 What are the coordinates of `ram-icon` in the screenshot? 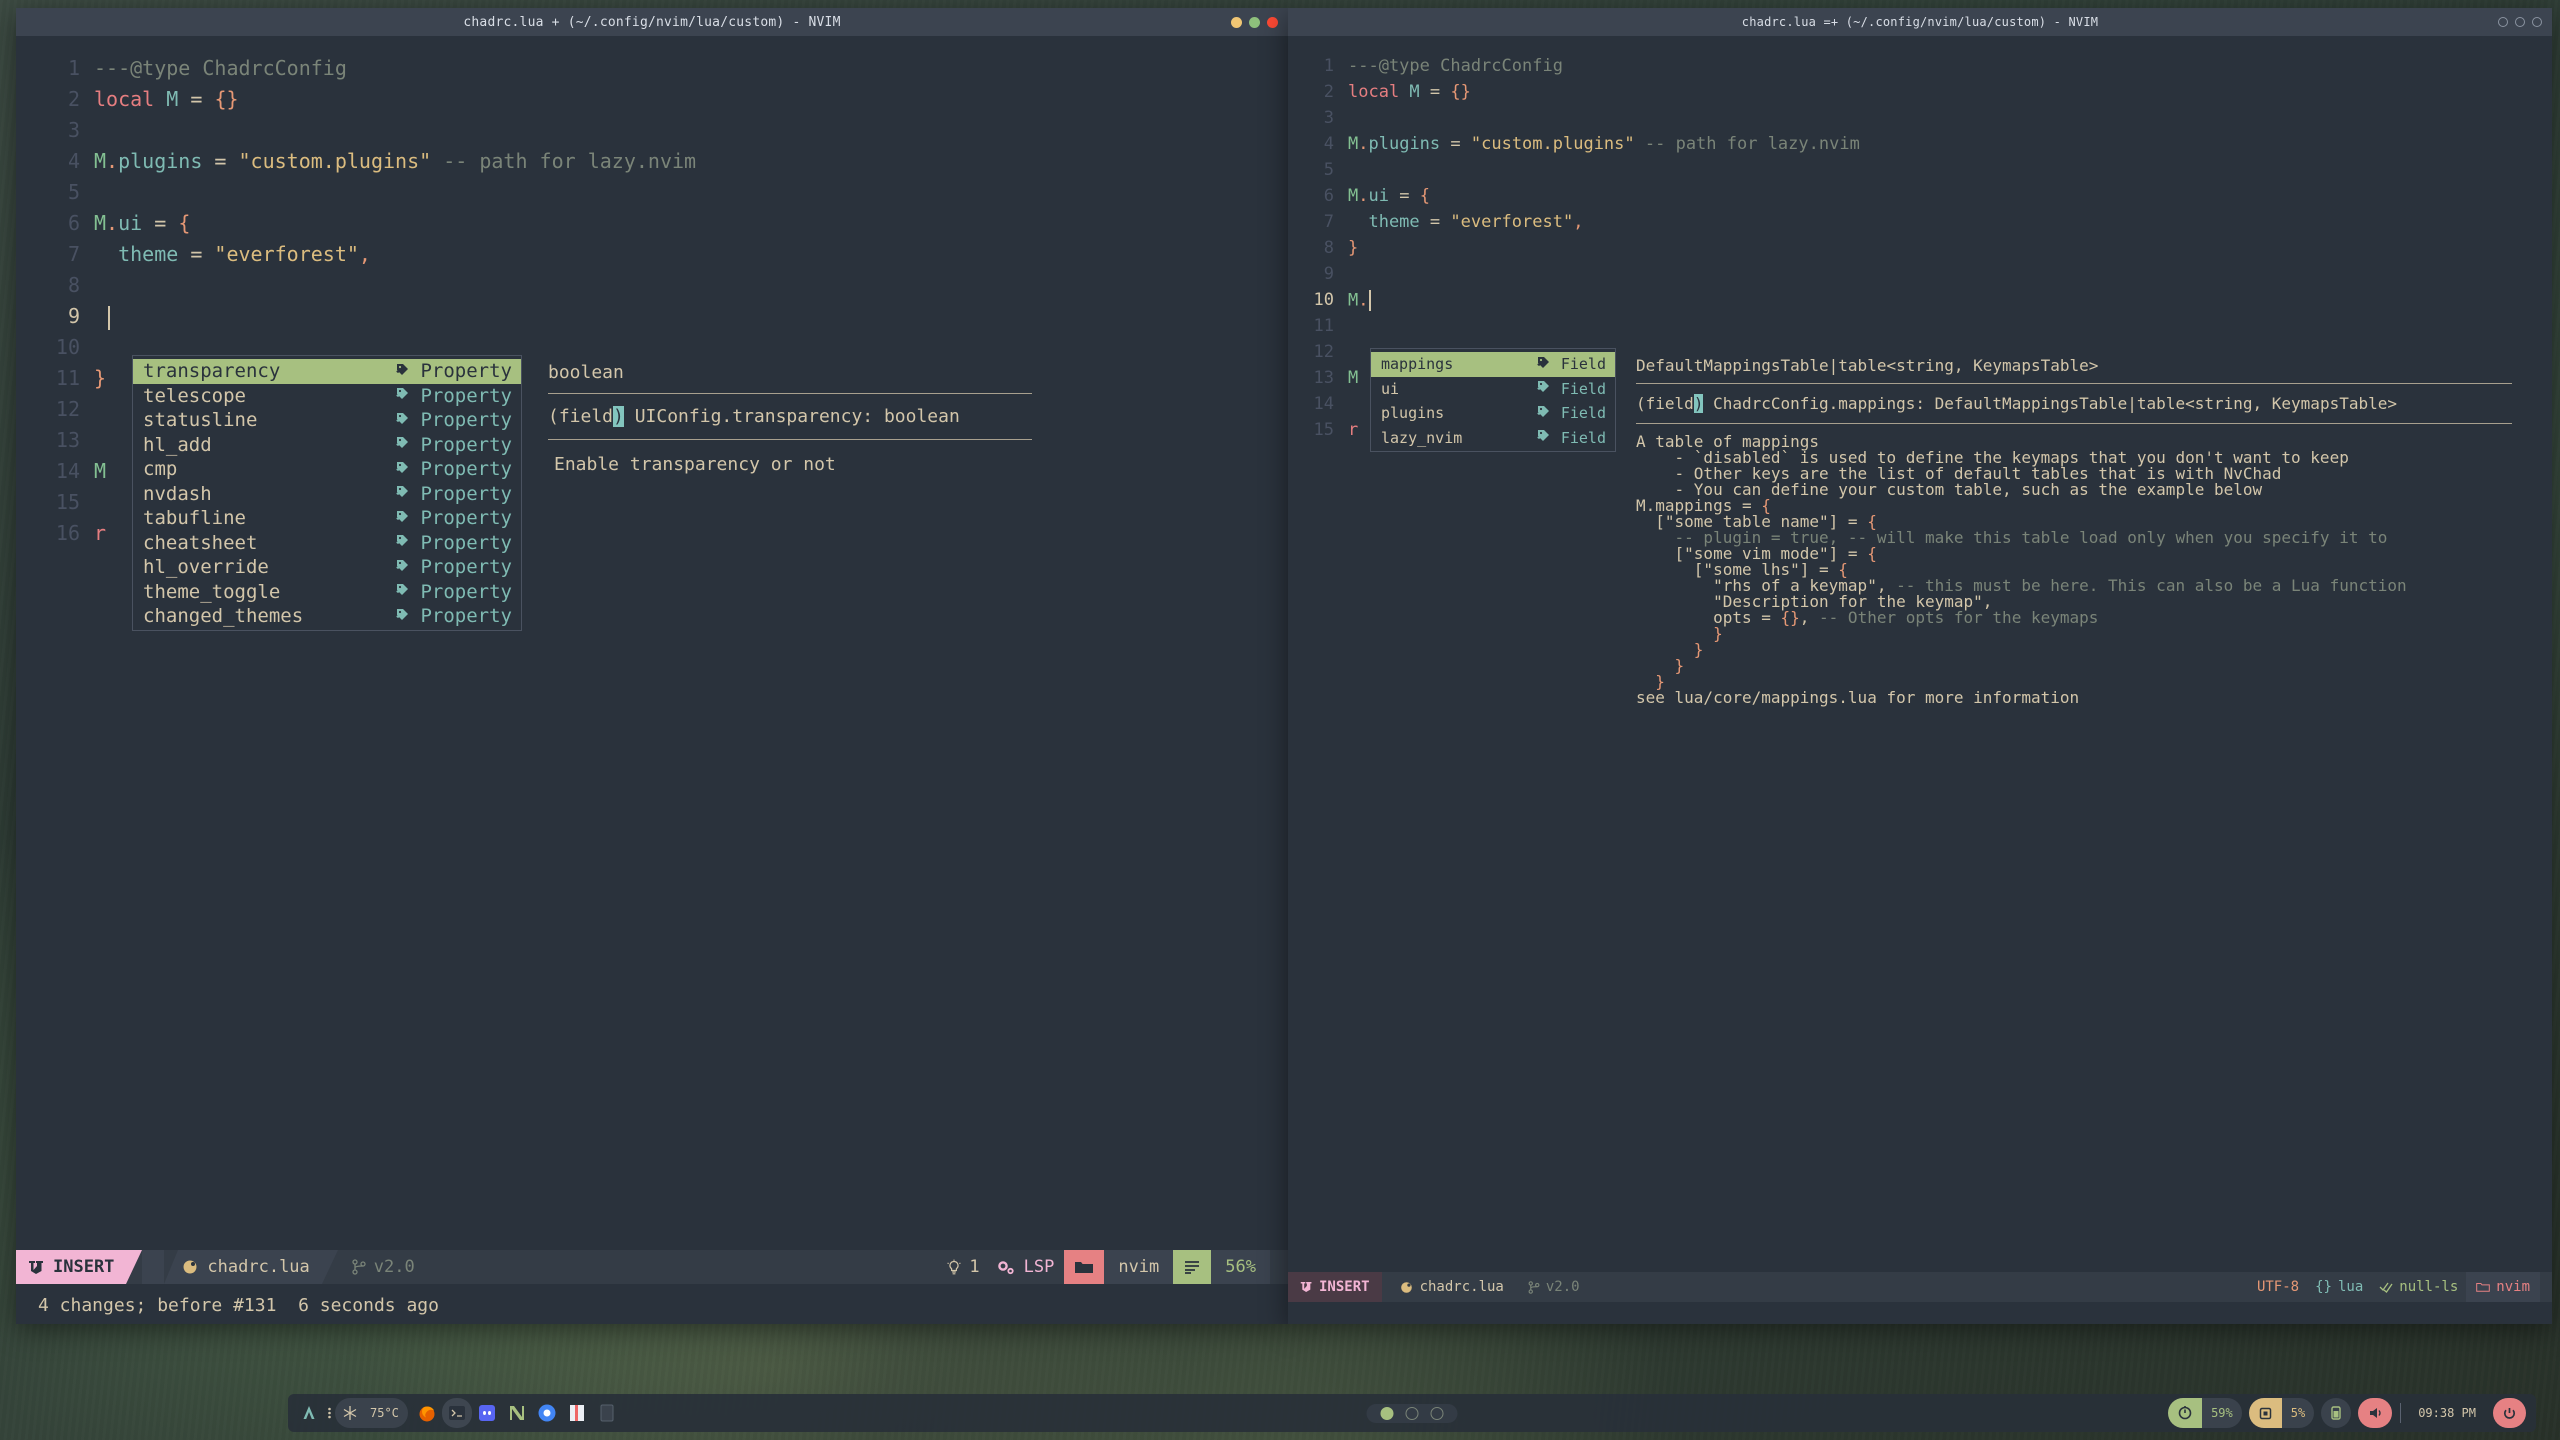 It's located at (2265, 1413).